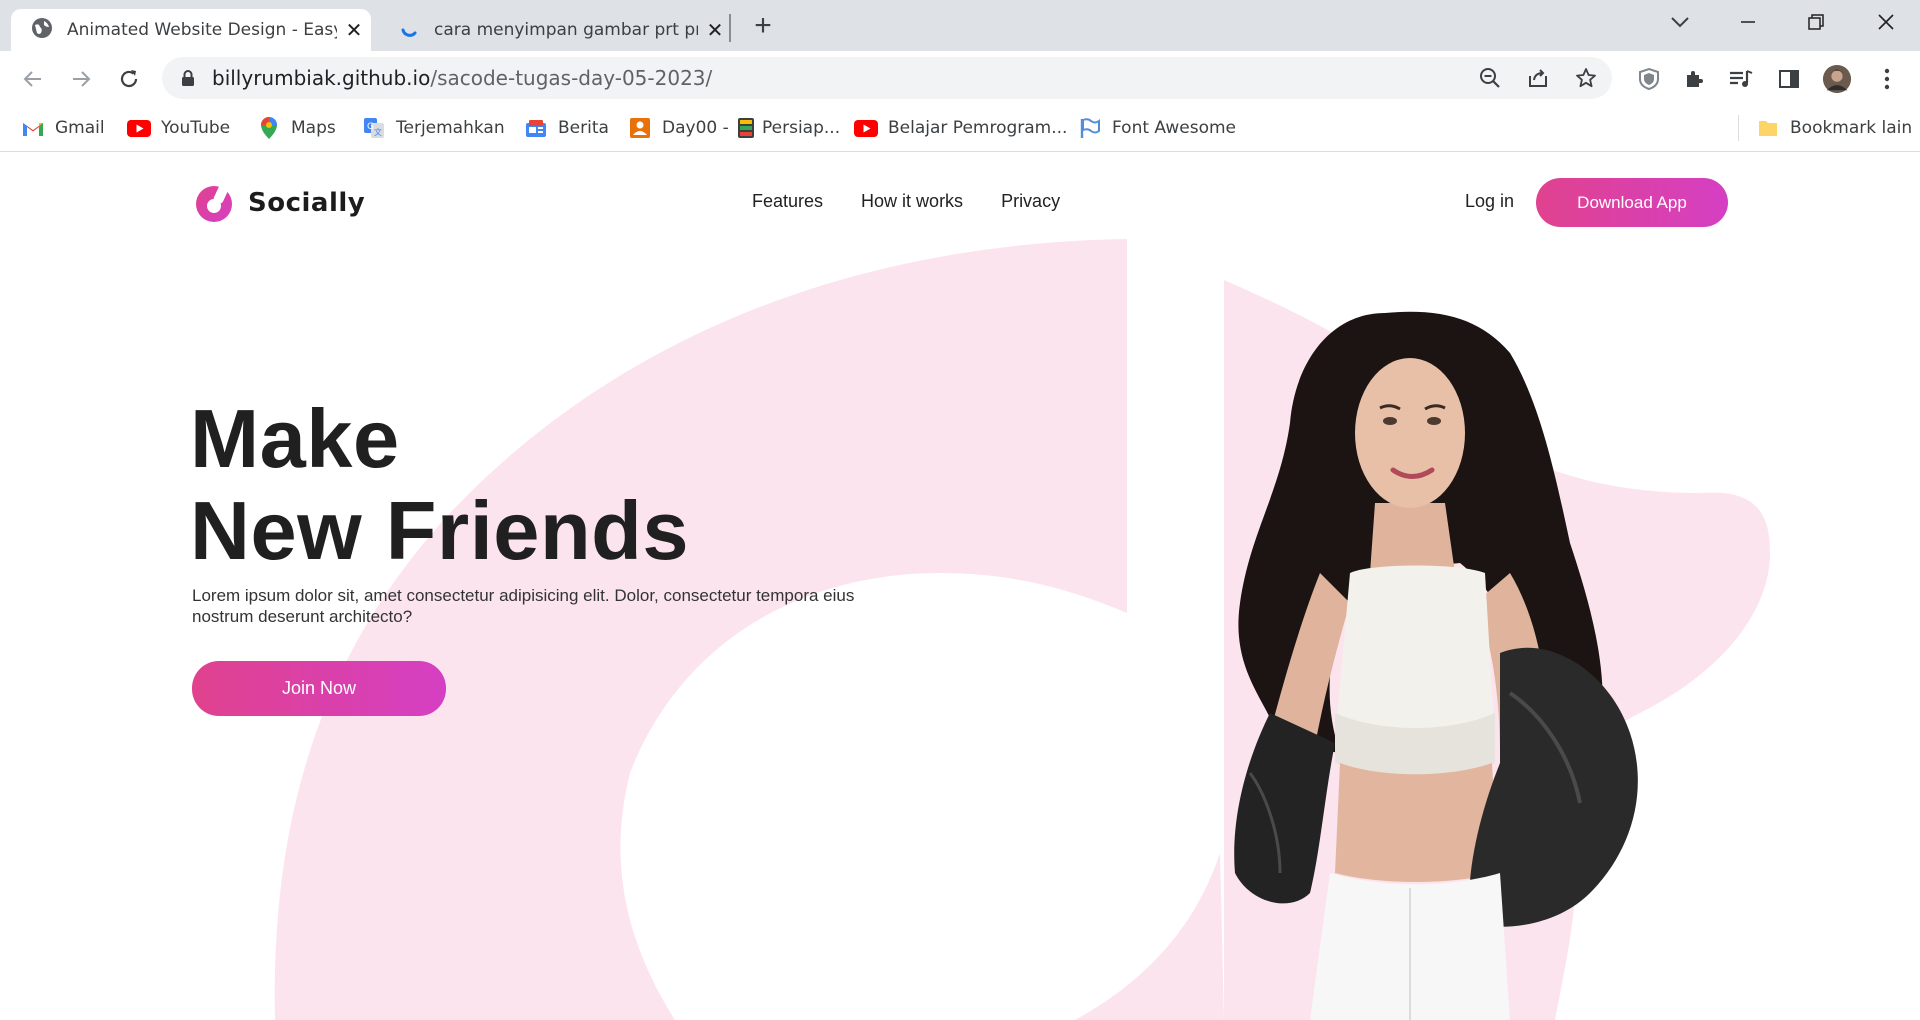  What do you see at coordinates (1489, 201) in the screenshot?
I see `login-link: Log in` at bounding box center [1489, 201].